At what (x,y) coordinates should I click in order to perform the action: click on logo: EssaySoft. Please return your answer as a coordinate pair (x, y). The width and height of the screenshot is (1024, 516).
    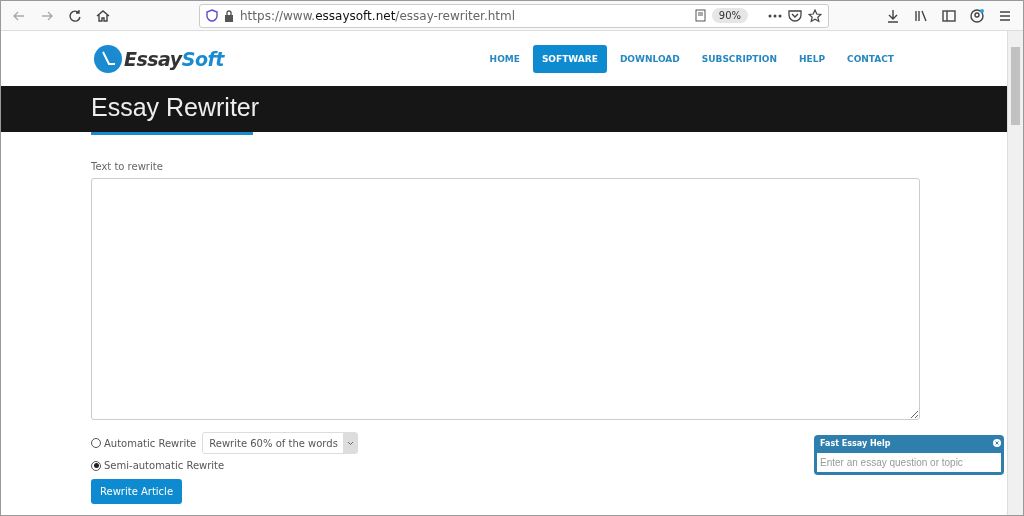
    Looking at the image, I should click on (159, 58).